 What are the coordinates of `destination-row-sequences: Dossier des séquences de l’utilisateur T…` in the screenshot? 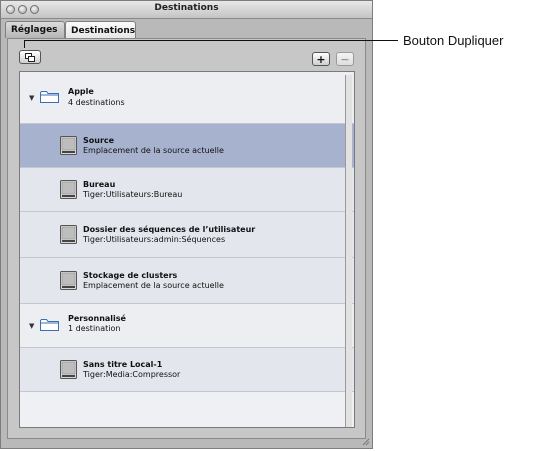 It's located at (187, 235).